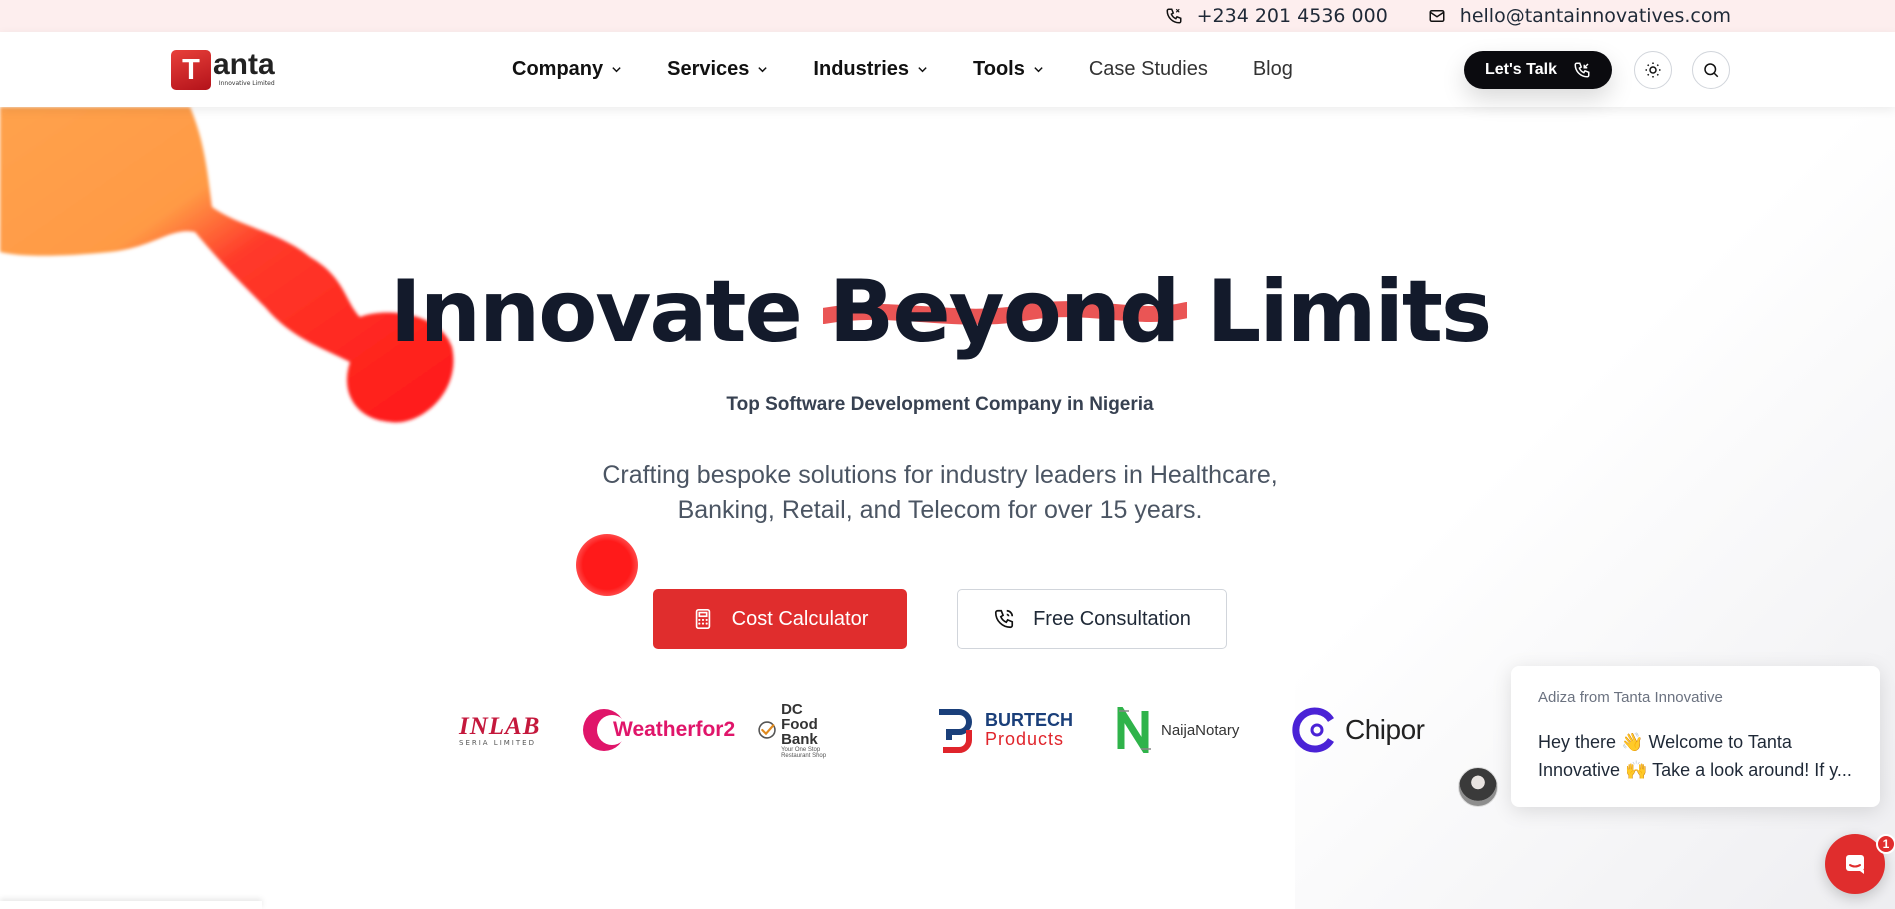 This screenshot has width=1895, height=909. Describe the element at coordinates (1582, 70) in the screenshot. I see `phone-incoming-icon` at that location.